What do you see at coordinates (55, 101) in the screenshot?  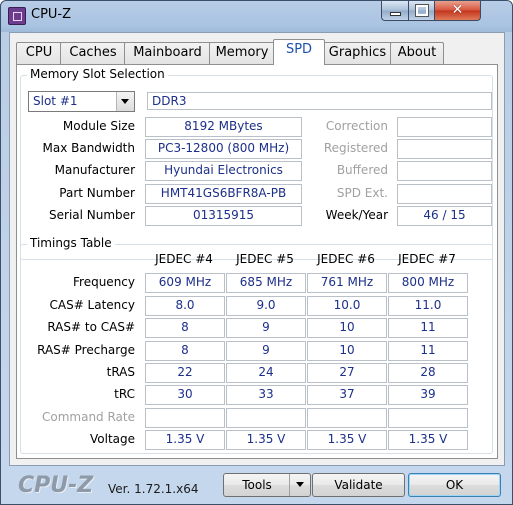 I see `slot-select-value: Slot #1` at bounding box center [55, 101].